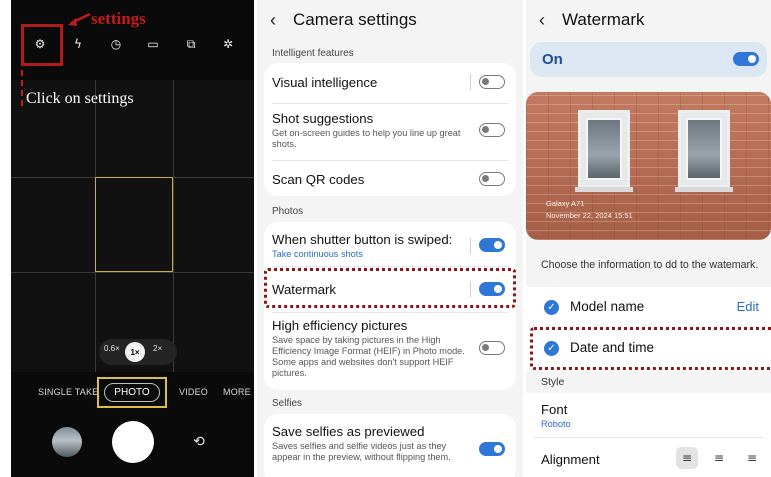 Image resolution: width=771 pixels, height=477 pixels. I want to click on annotation-arrow-icon, so click(79, 19).